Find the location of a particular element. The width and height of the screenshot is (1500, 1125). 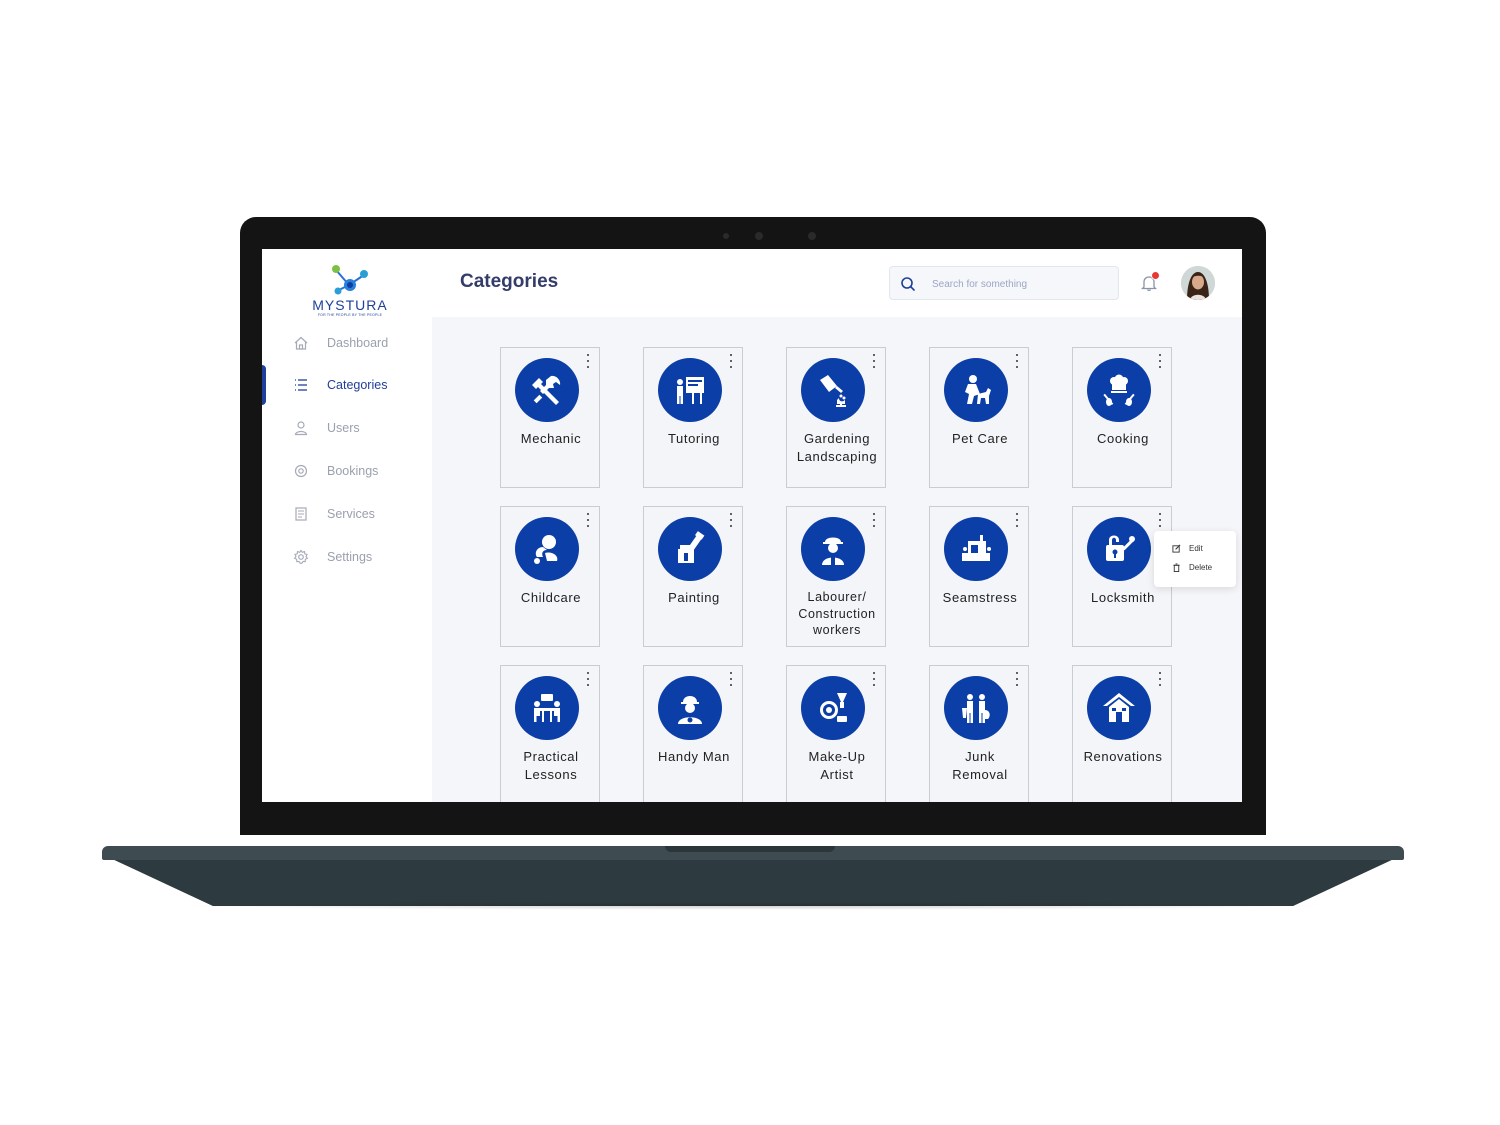

card-context-menu: Edit Delete is located at coordinates (1195, 559).